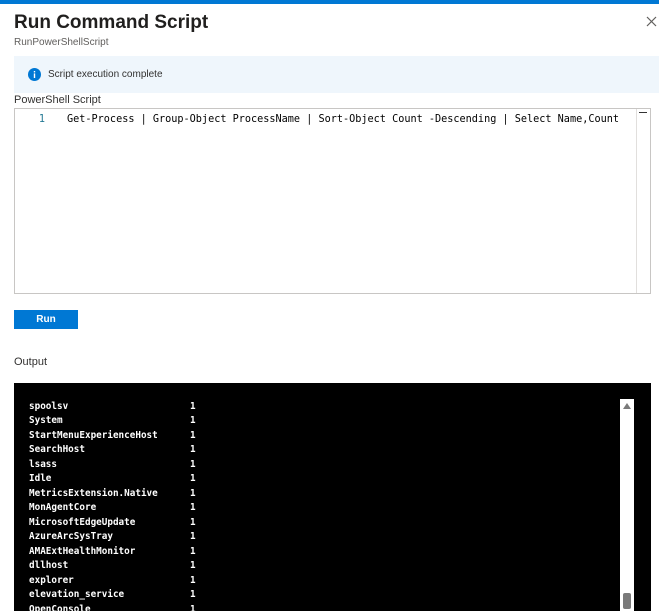  What do you see at coordinates (82, 551) in the screenshot?
I see `process-name: AMAExtHealthMonitor` at bounding box center [82, 551].